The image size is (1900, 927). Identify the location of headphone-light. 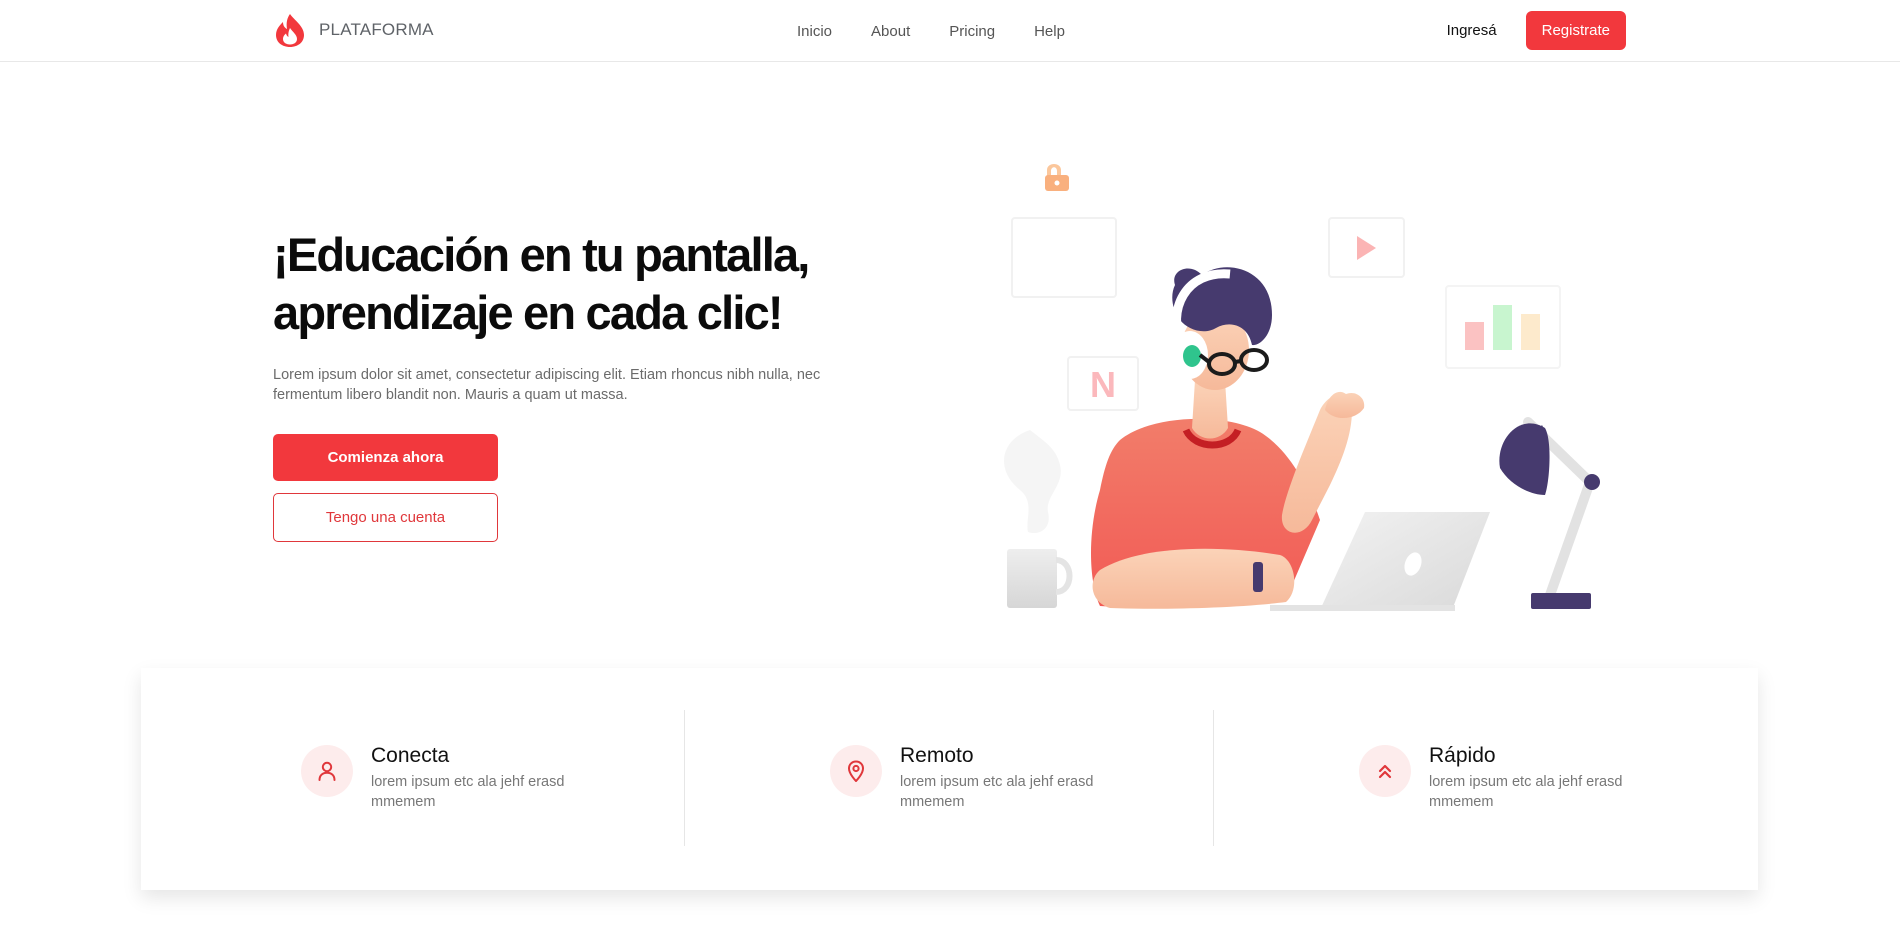
(1192, 356).